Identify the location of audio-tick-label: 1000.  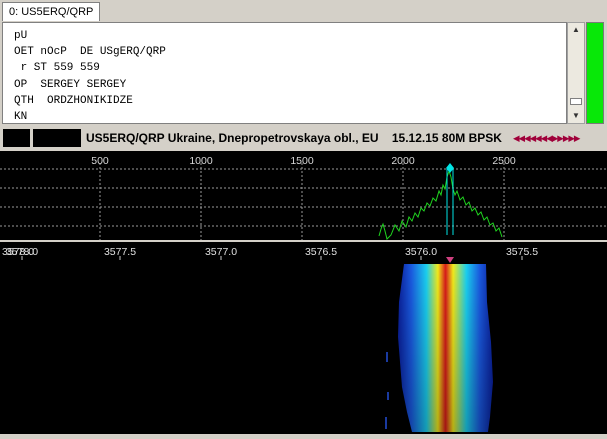
(201, 161).